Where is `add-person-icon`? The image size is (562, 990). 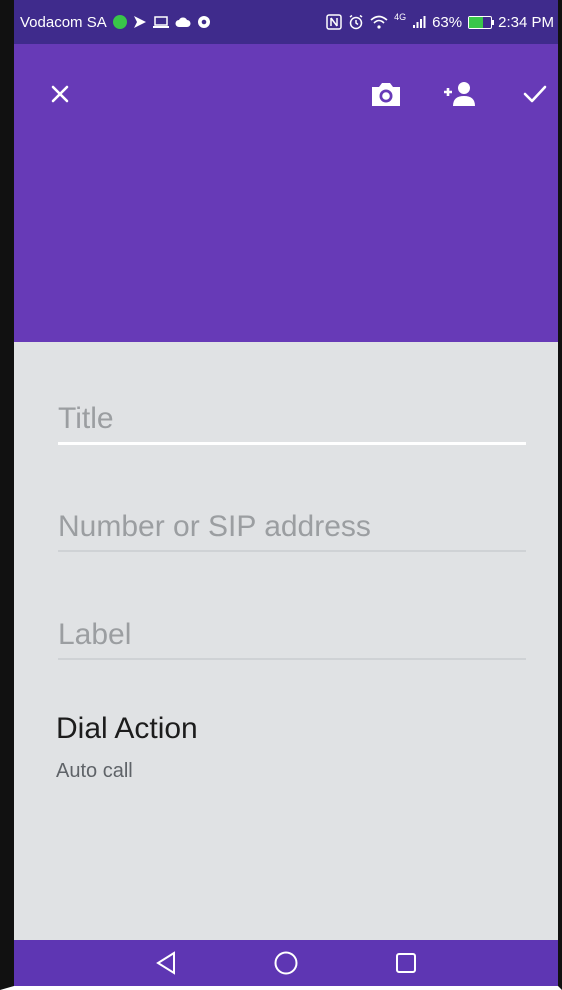
add-person-icon is located at coordinates (459, 94).